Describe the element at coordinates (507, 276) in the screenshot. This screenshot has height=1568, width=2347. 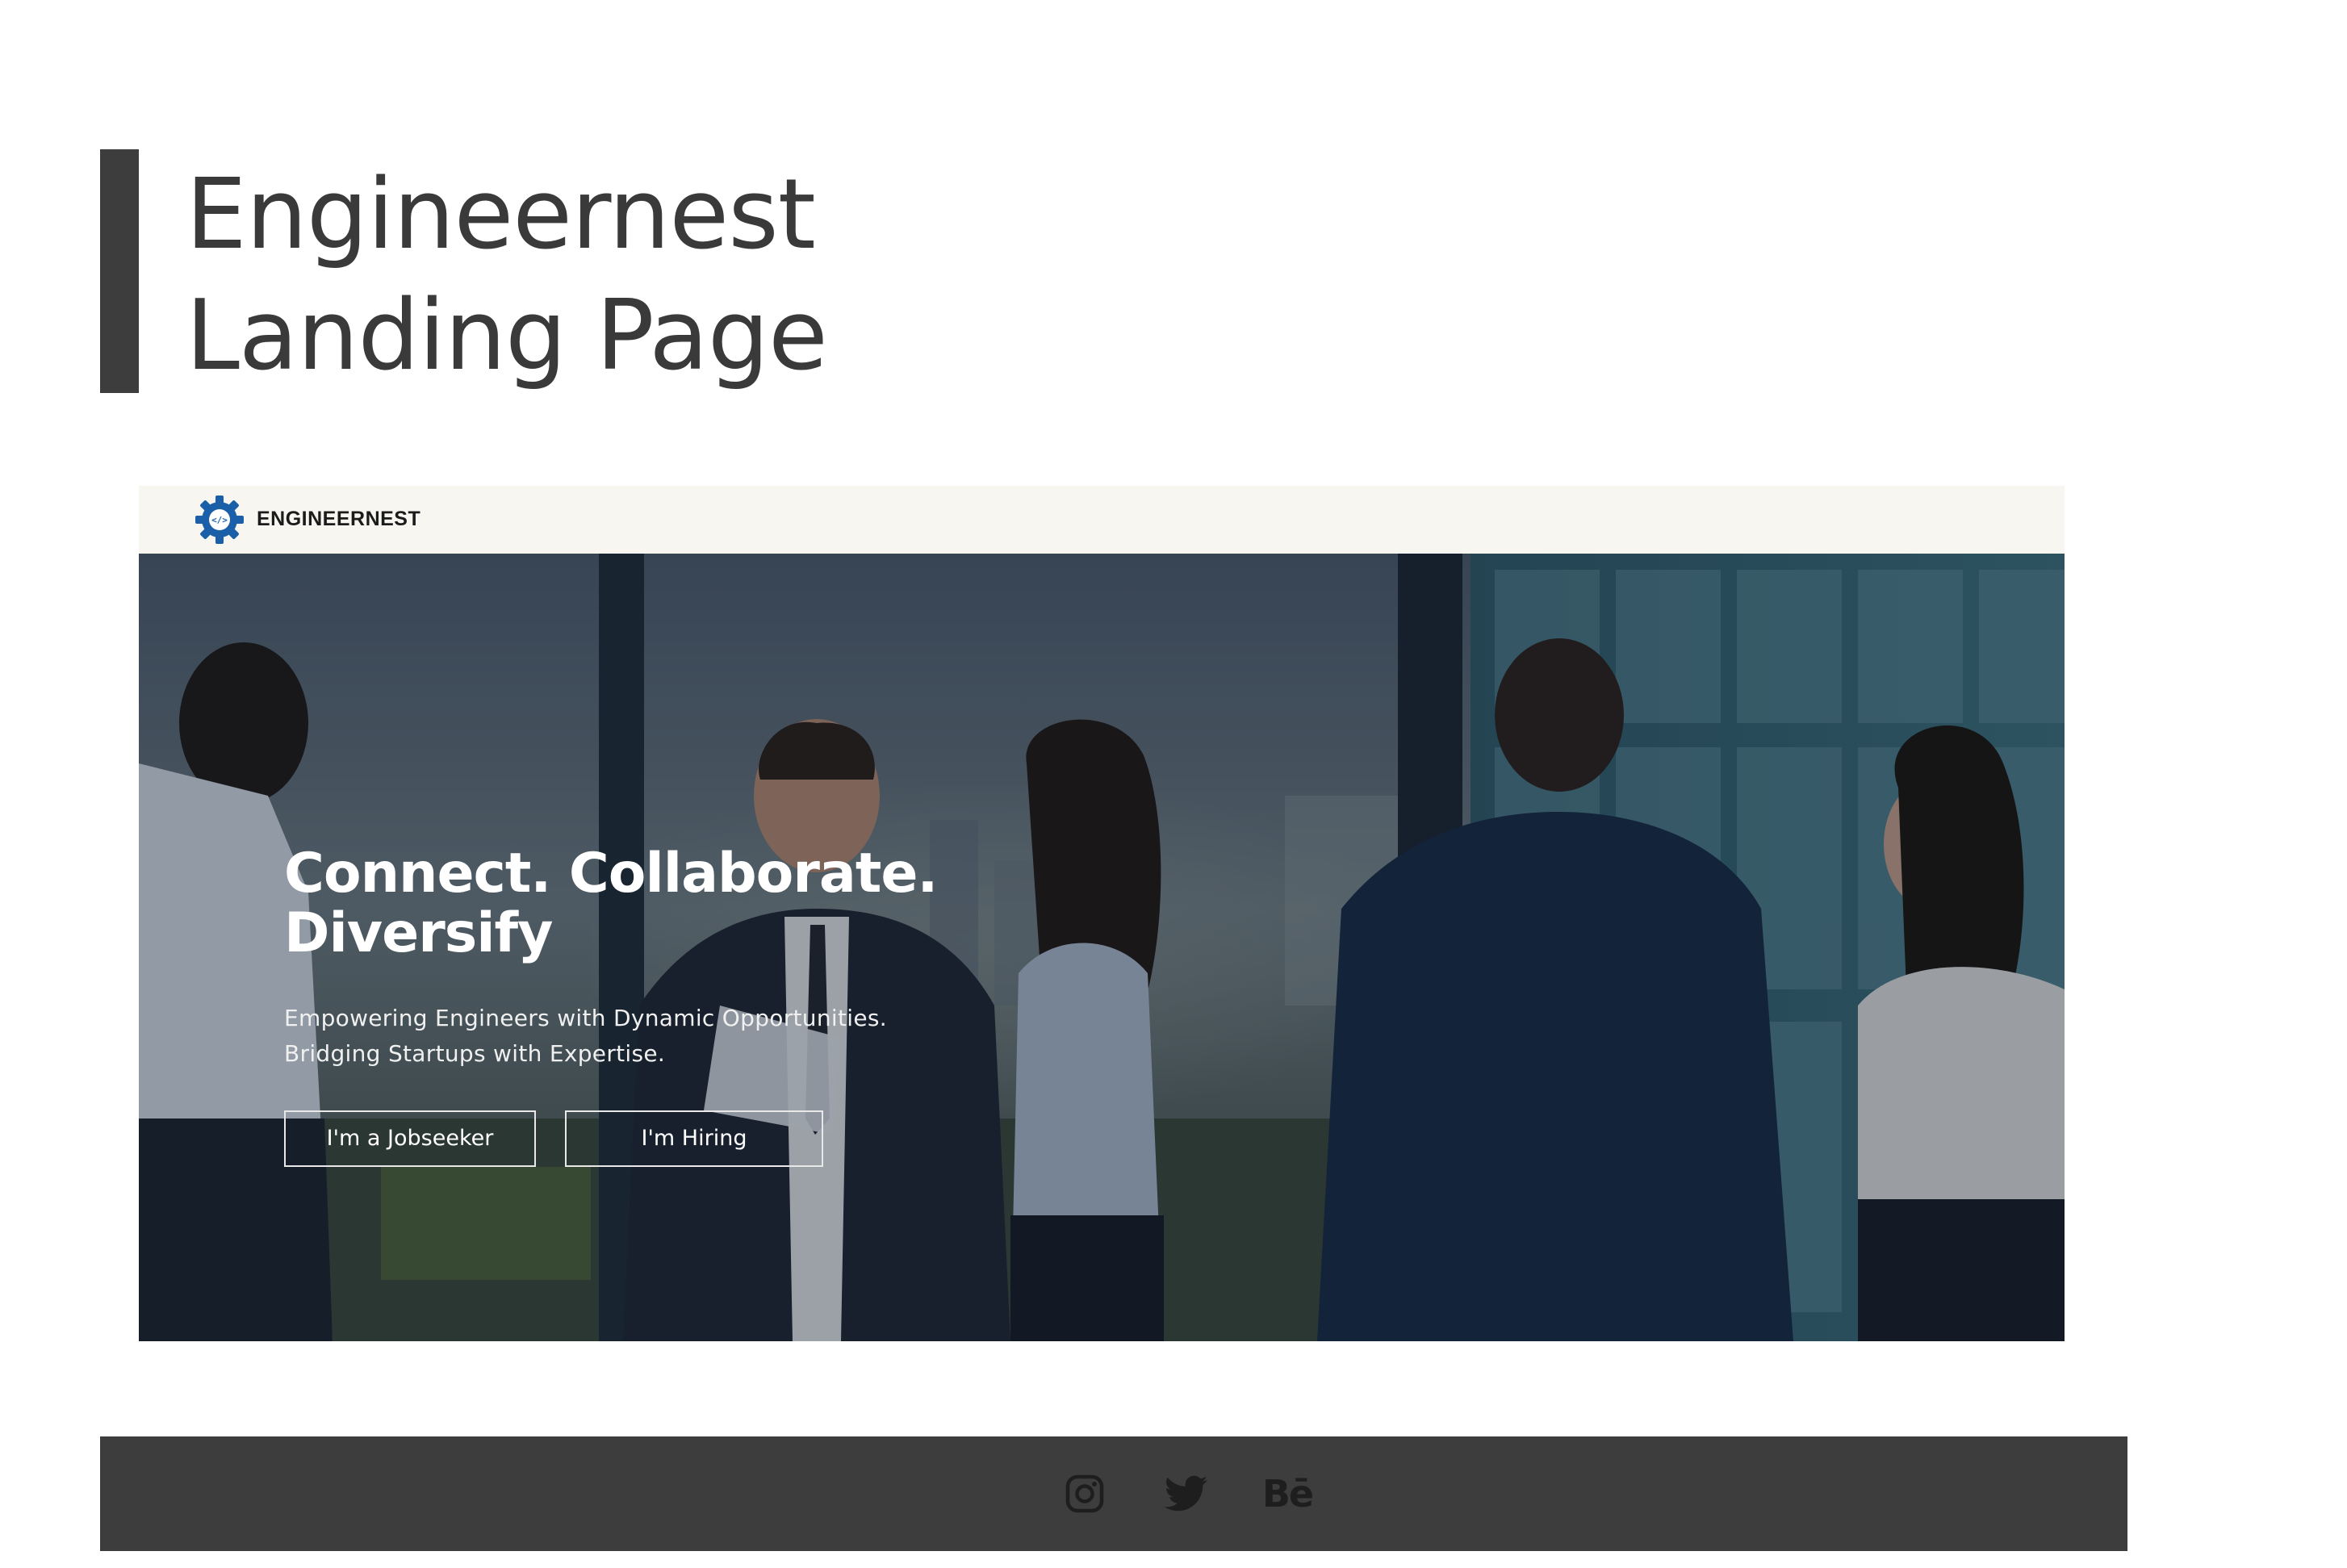
I see `page-title: Engineernest Landing Page` at that location.